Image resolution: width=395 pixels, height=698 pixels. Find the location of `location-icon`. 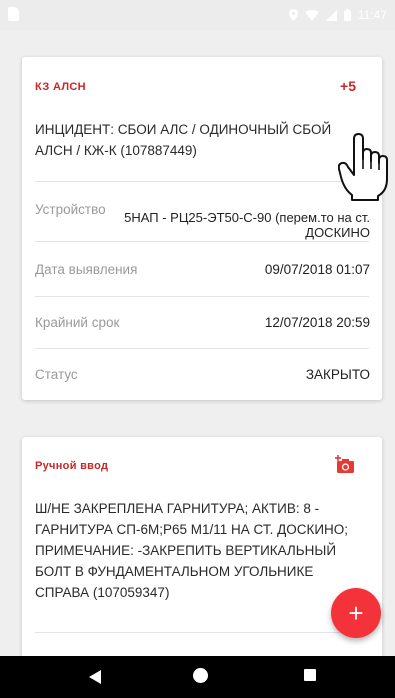

location-icon is located at coordinates (293, 15).